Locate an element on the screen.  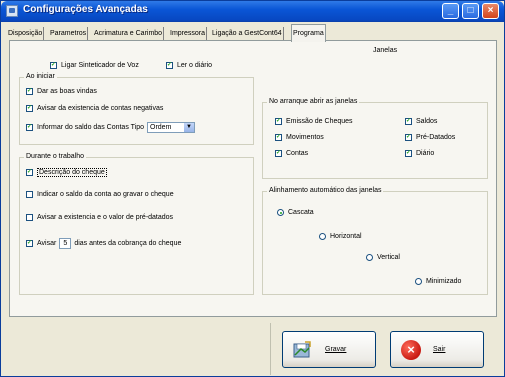
align-vertical-label: Vertical is located at coordinates (388, 257).